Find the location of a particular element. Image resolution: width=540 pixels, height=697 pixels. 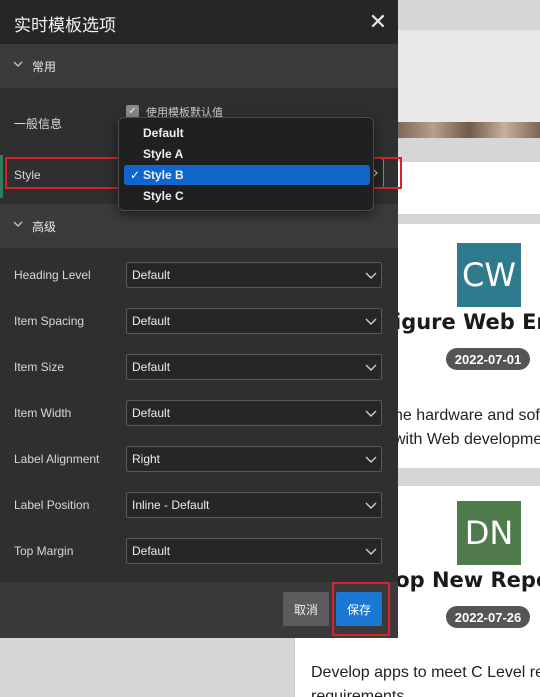

card-avatar: DN is located at coordinates (489, 533).